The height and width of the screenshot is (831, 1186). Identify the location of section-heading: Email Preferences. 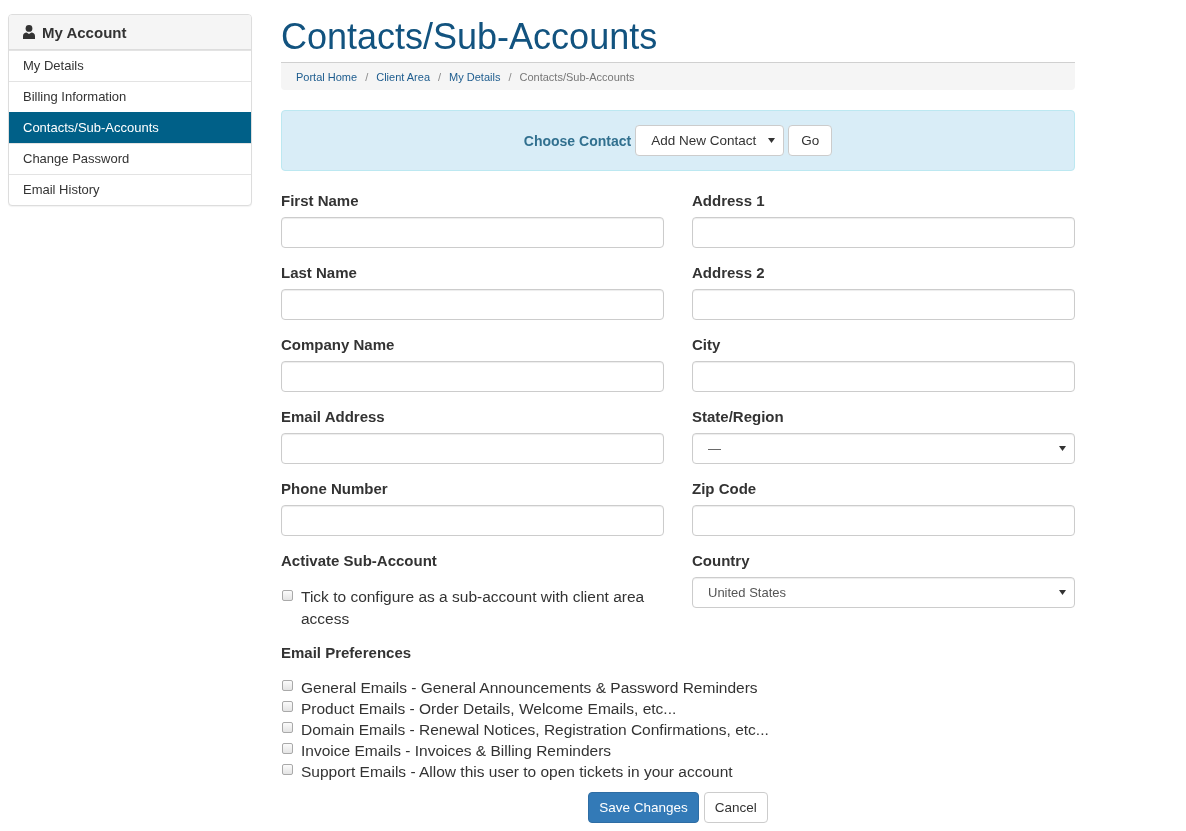
(346, 653).